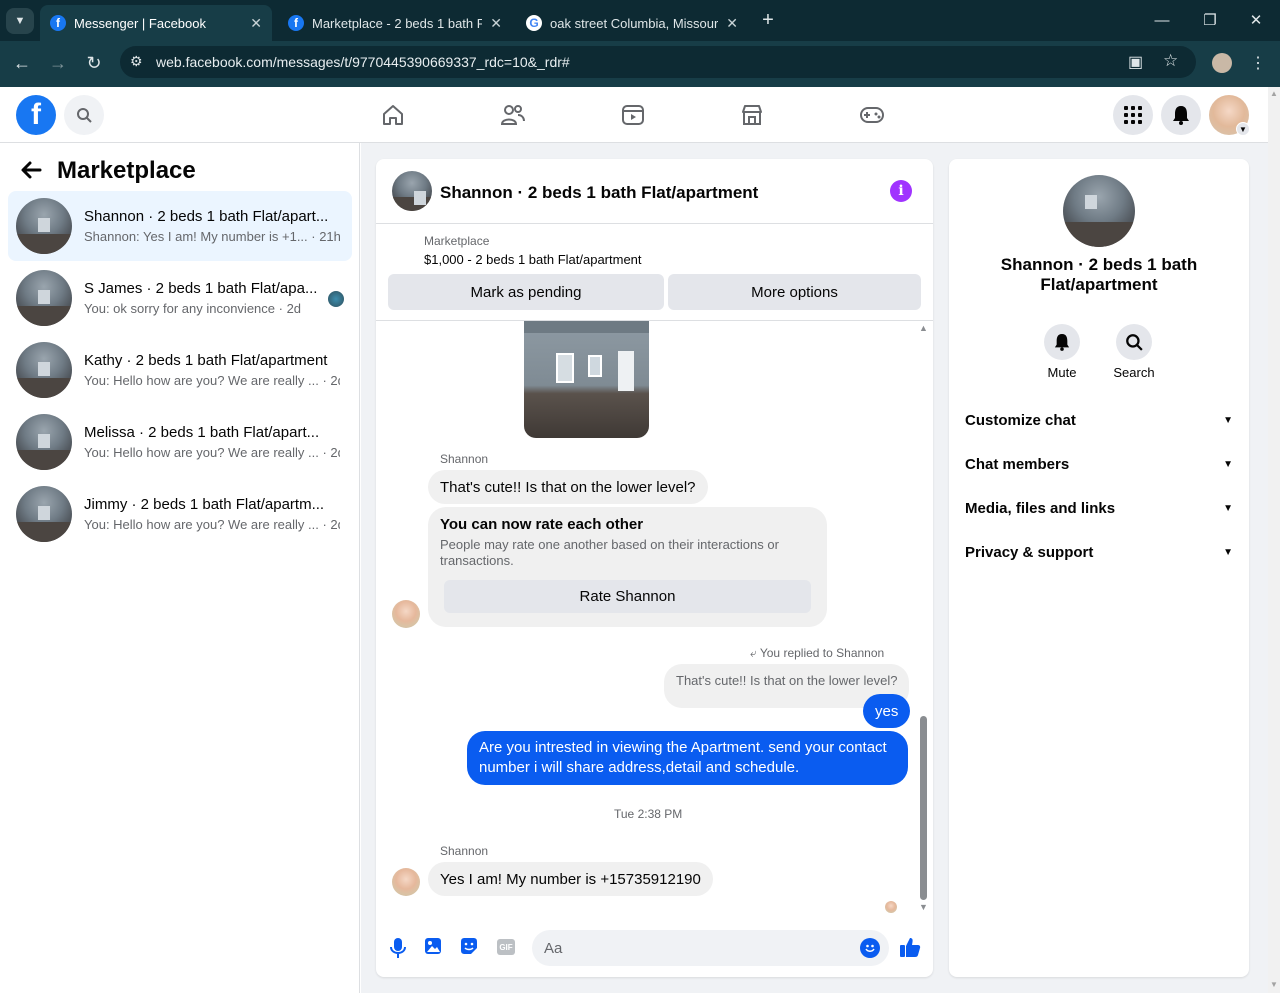 This screenshot has width=1280, height=993. Describe the element at coordinates (1162, 20) in the screenshot. I see `minimize-icon: —` at that location.